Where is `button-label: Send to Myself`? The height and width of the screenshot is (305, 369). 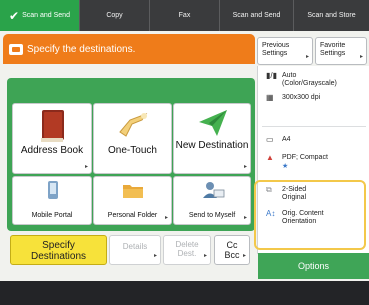 button-label: Send to Myself is located at coordinates (212, 215).